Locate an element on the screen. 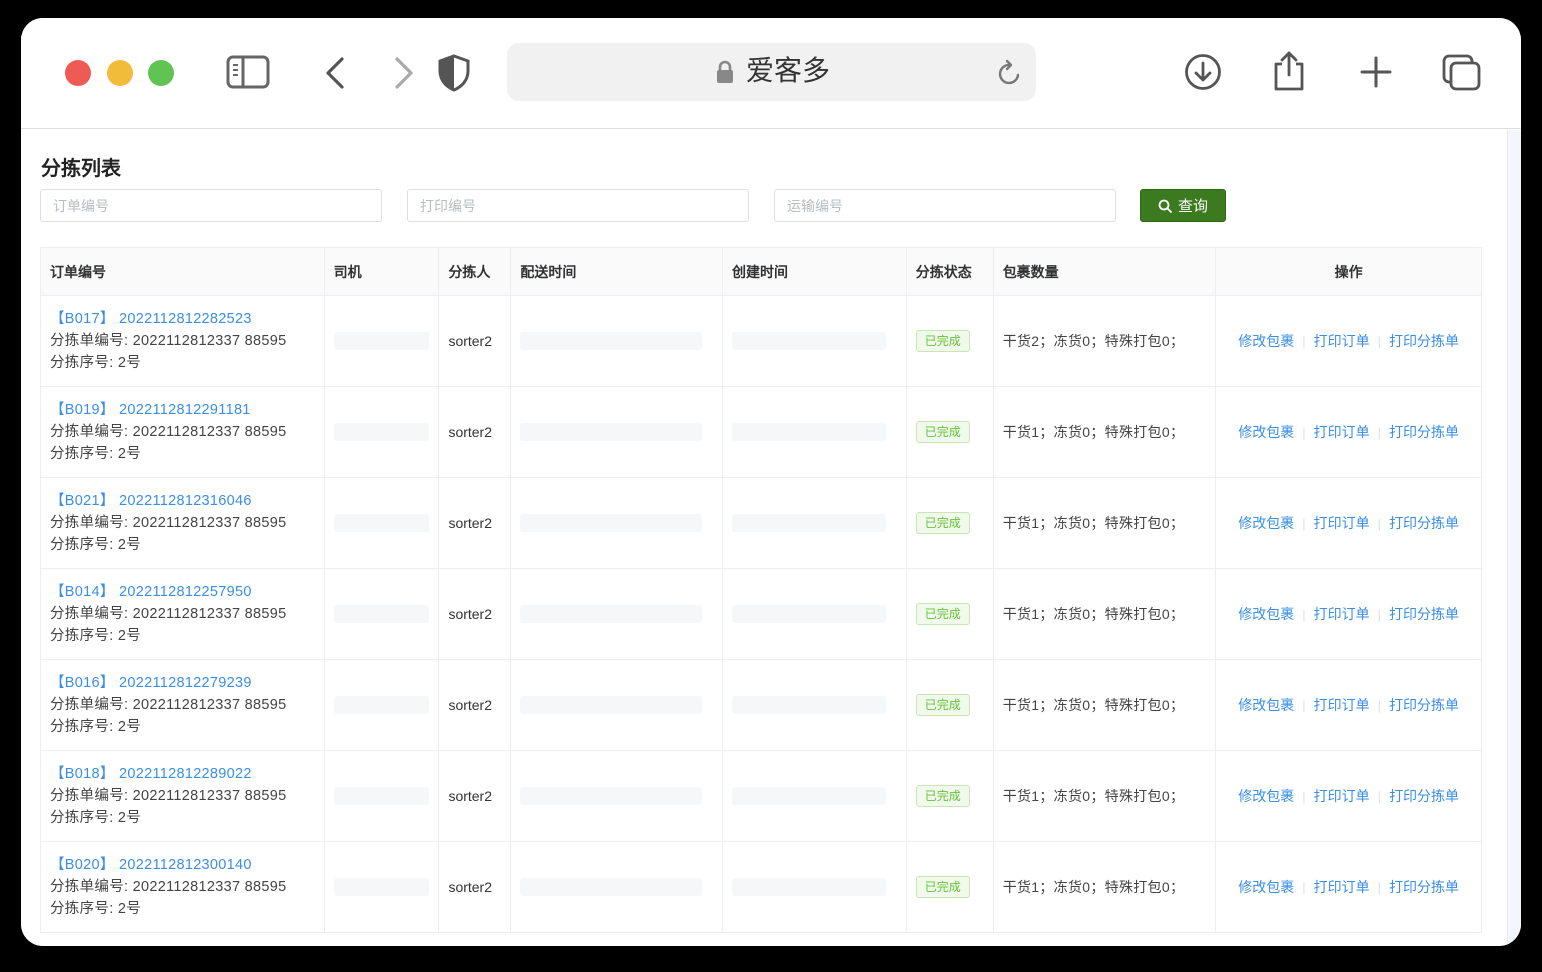 The height and width of the screenshot is (972, 1542). order-link: 【B020】 2022112812300140 is located at coordinates (187, 865).